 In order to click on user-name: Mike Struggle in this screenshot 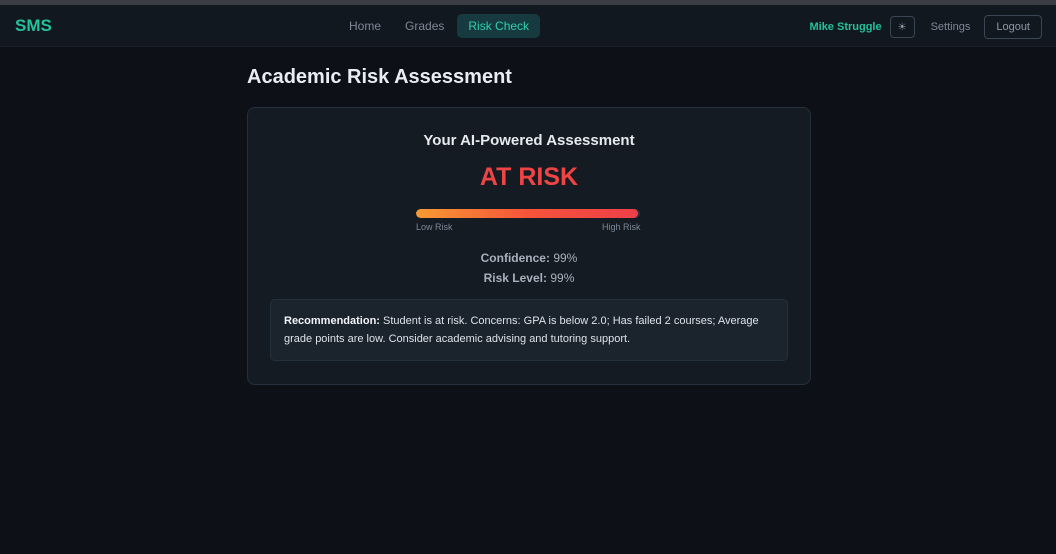, I will do `click(845, 27)`.